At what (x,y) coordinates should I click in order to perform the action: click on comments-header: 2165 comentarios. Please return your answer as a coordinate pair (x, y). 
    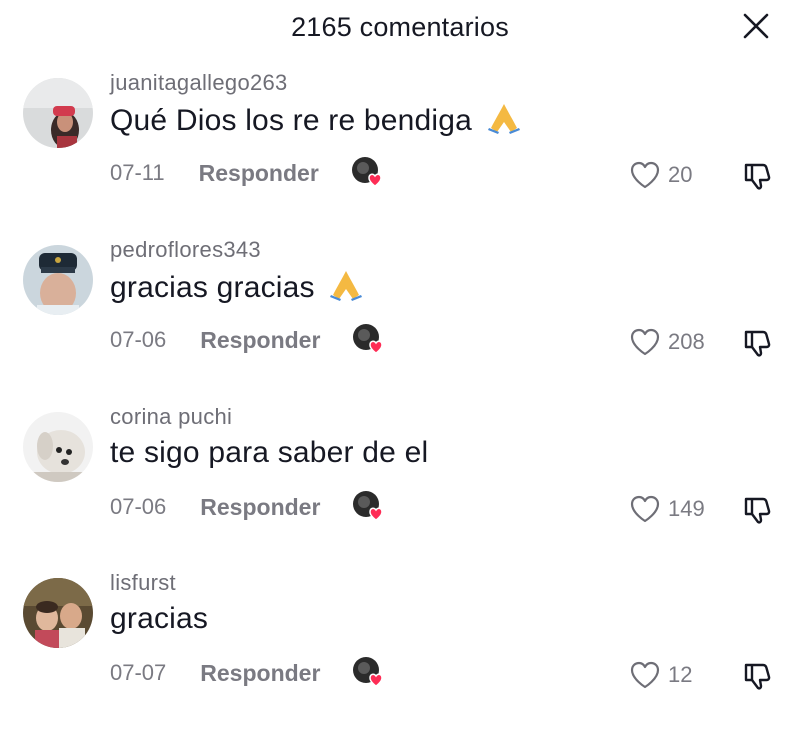
    Looking at the image, I should click on (400, 30).